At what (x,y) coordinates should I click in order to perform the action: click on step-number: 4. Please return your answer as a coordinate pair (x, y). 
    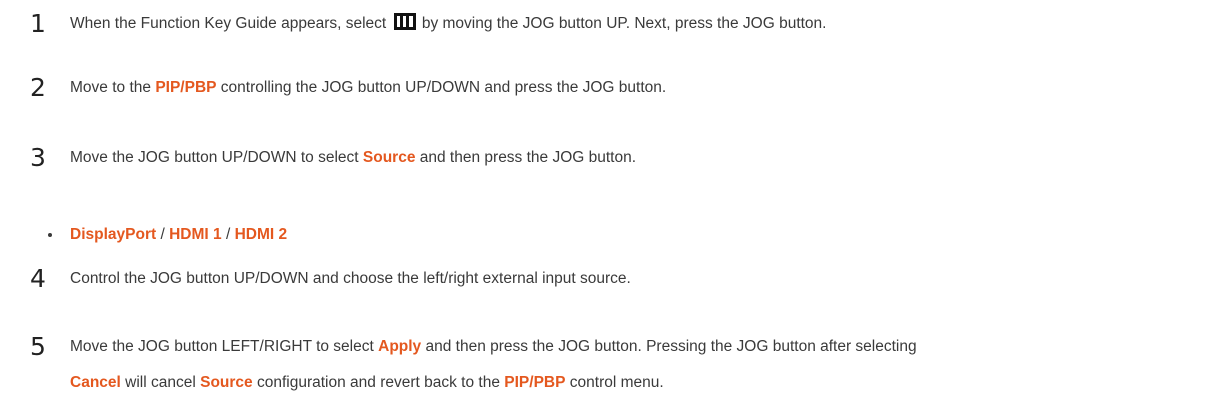
    Looking at the image, I should click on (38, 278).